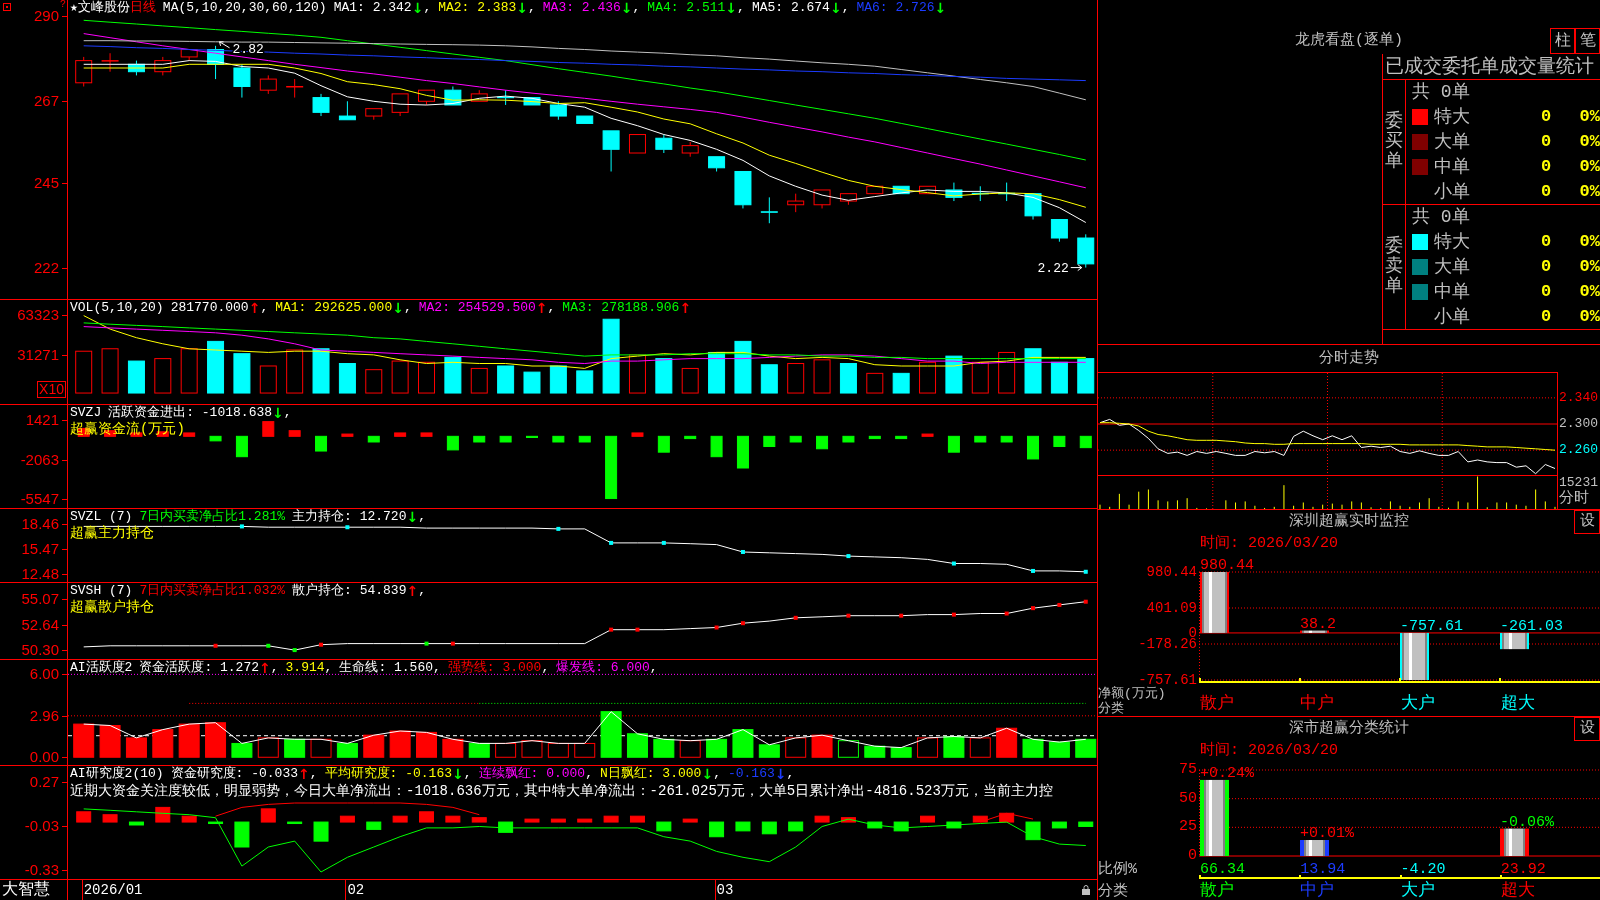 The height and width of the screenshot is (900, 1600). Describe the element at coordinates (1441, 217) in the screenshot. I see `order-total: 共 0单` at that location.